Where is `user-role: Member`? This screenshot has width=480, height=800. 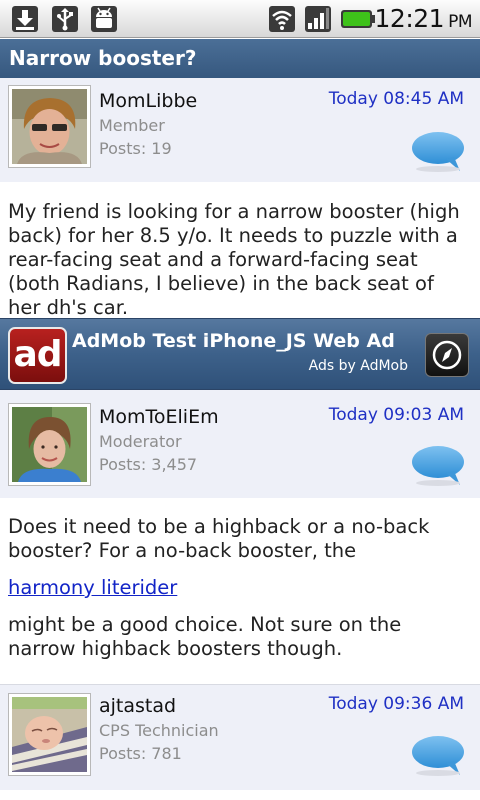 user-role: Member is located at coordinates (132, 125).